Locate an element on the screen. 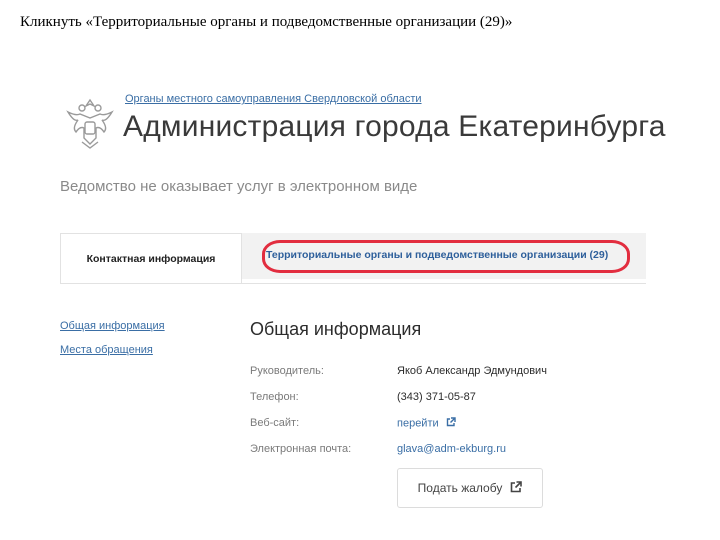 The height and width of the screenshot is (540, 720). tab-contact-info: Контактная информация is located at coordinates (151, 258).